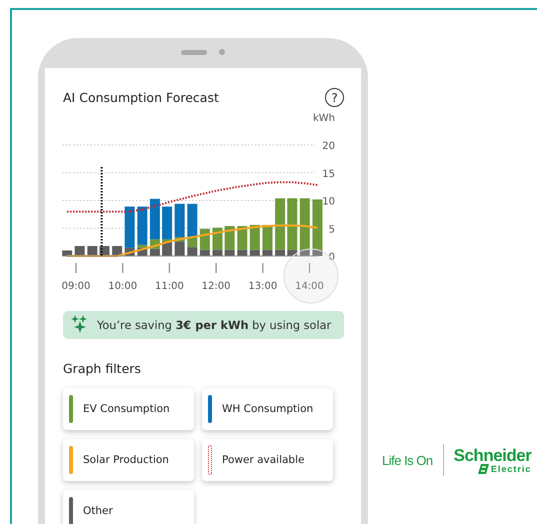 The image size is (537, 526). I want to click on brand-name: Schneider, so click(493, 455).